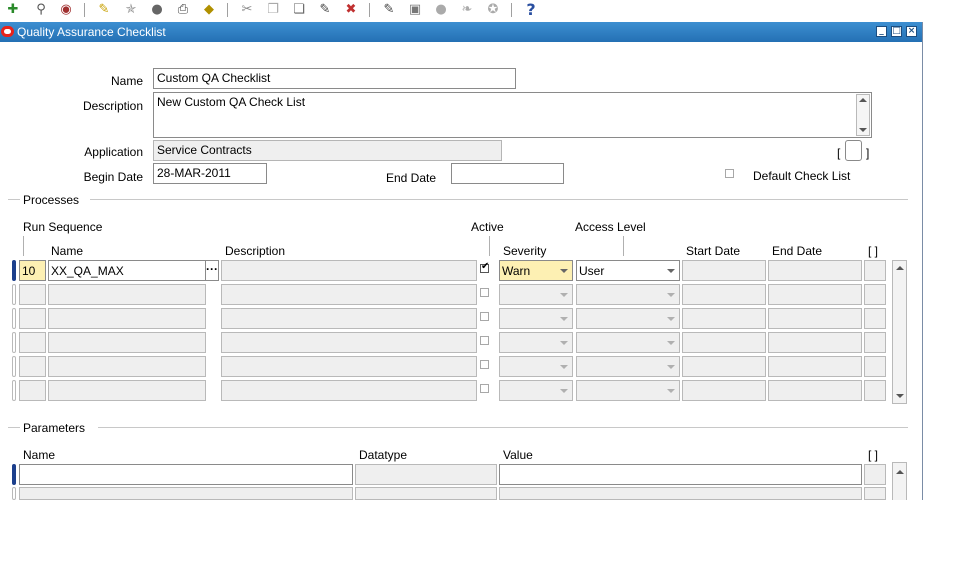 This screenshot has width=962, height=575. Describe the element at coordinates (467, 10) in the screenshot. I see `attachments-icon: ❧` at that location.